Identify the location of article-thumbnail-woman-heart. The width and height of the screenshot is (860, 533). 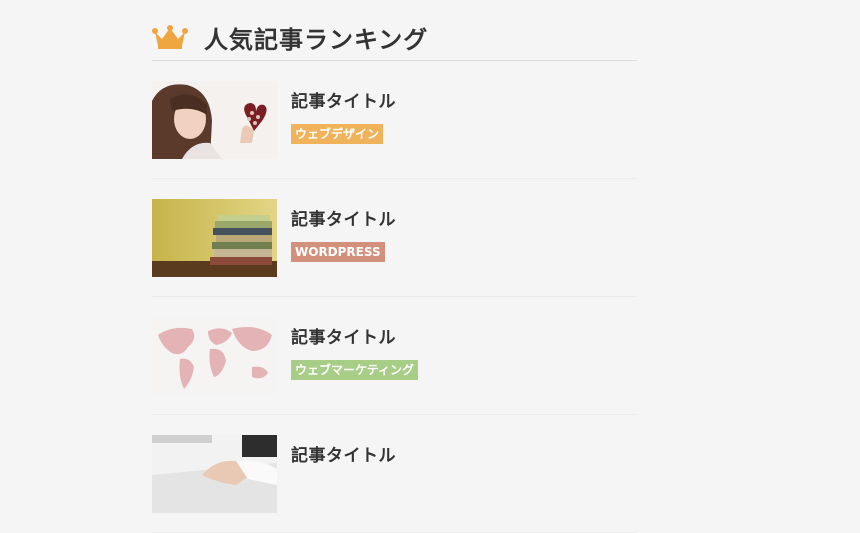
(214, 120).